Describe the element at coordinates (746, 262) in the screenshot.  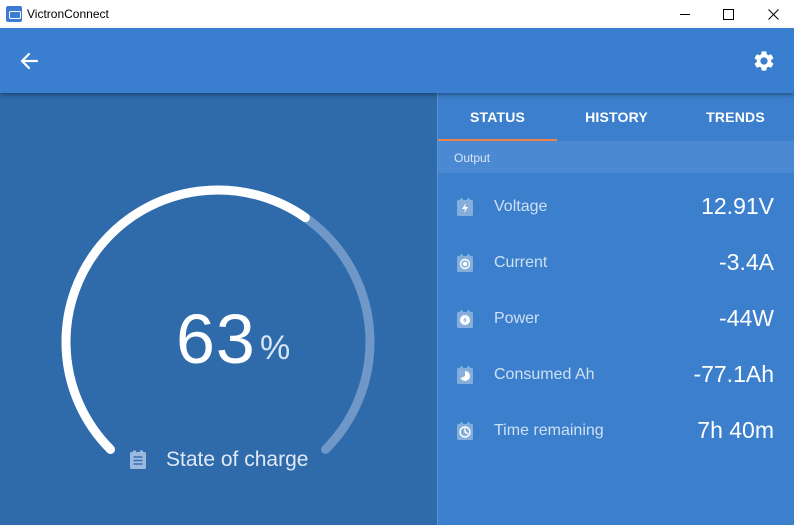
I see `row-value: -3.4A` at that location.